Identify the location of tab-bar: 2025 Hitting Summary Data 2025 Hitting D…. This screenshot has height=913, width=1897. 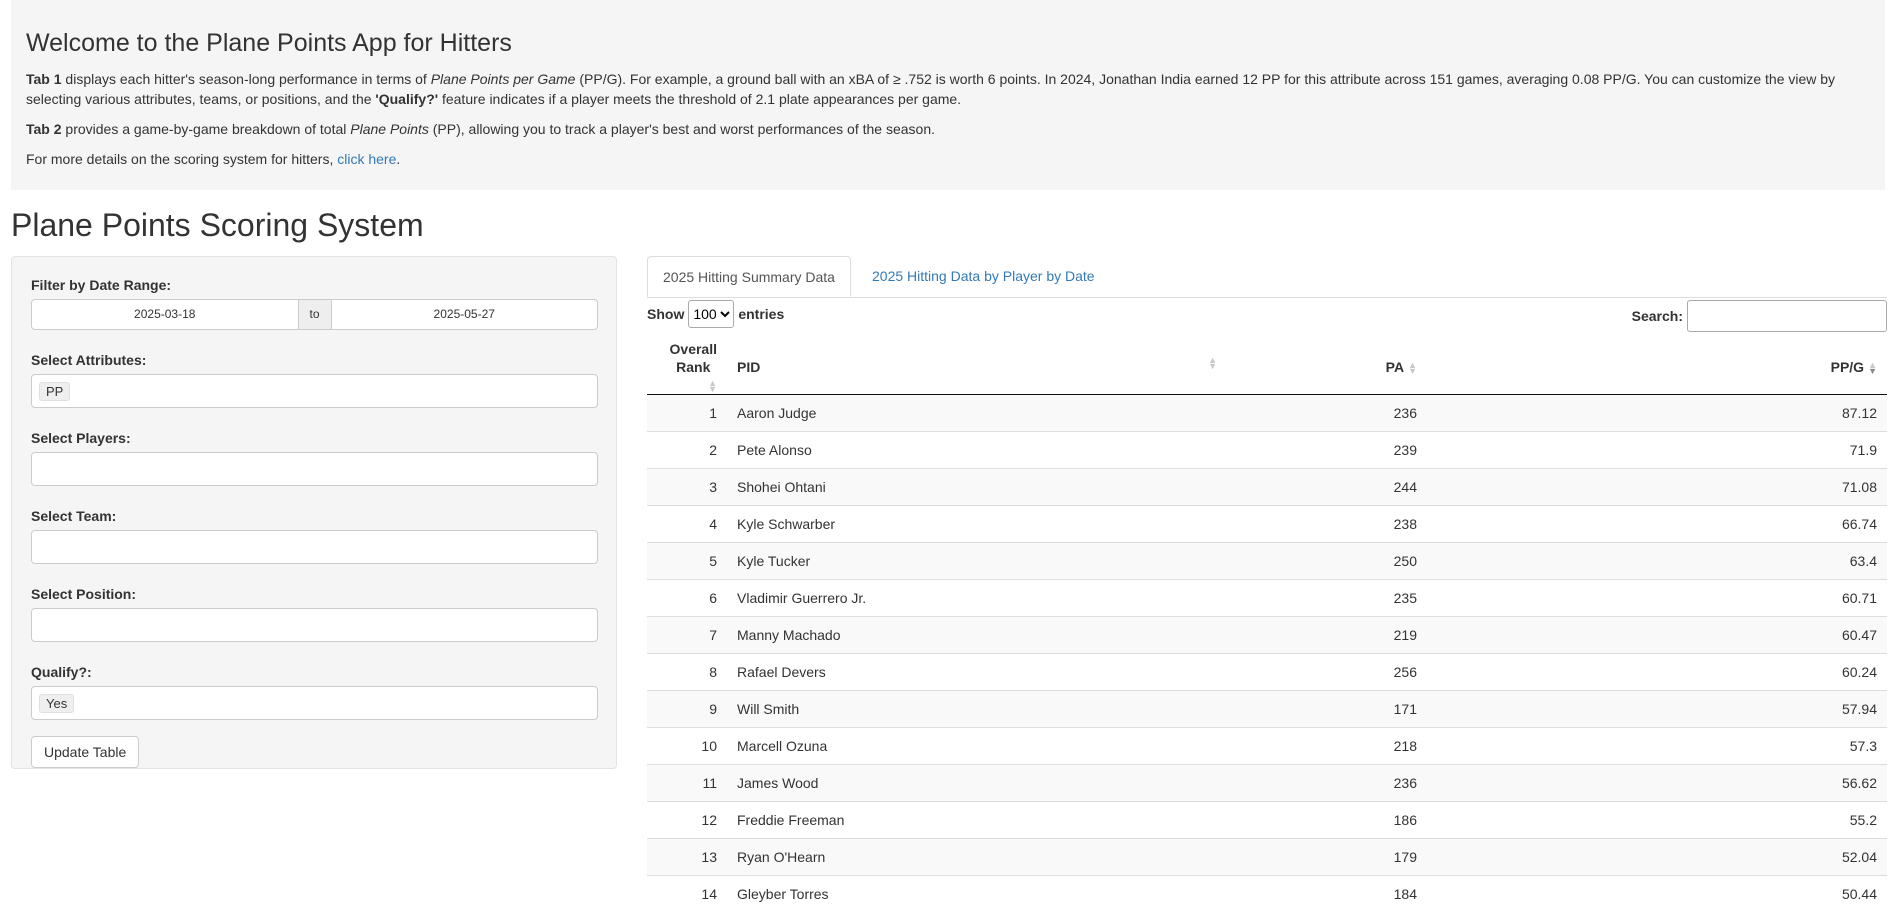
(1267, 277).